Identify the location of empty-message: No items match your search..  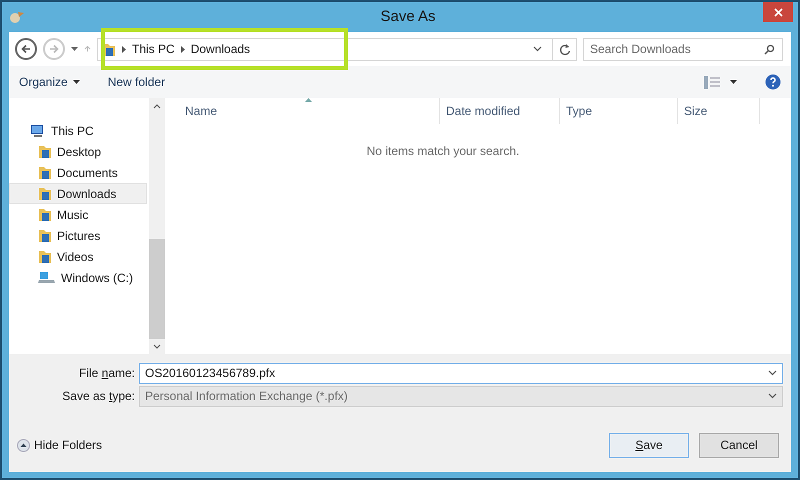
(443, 151).